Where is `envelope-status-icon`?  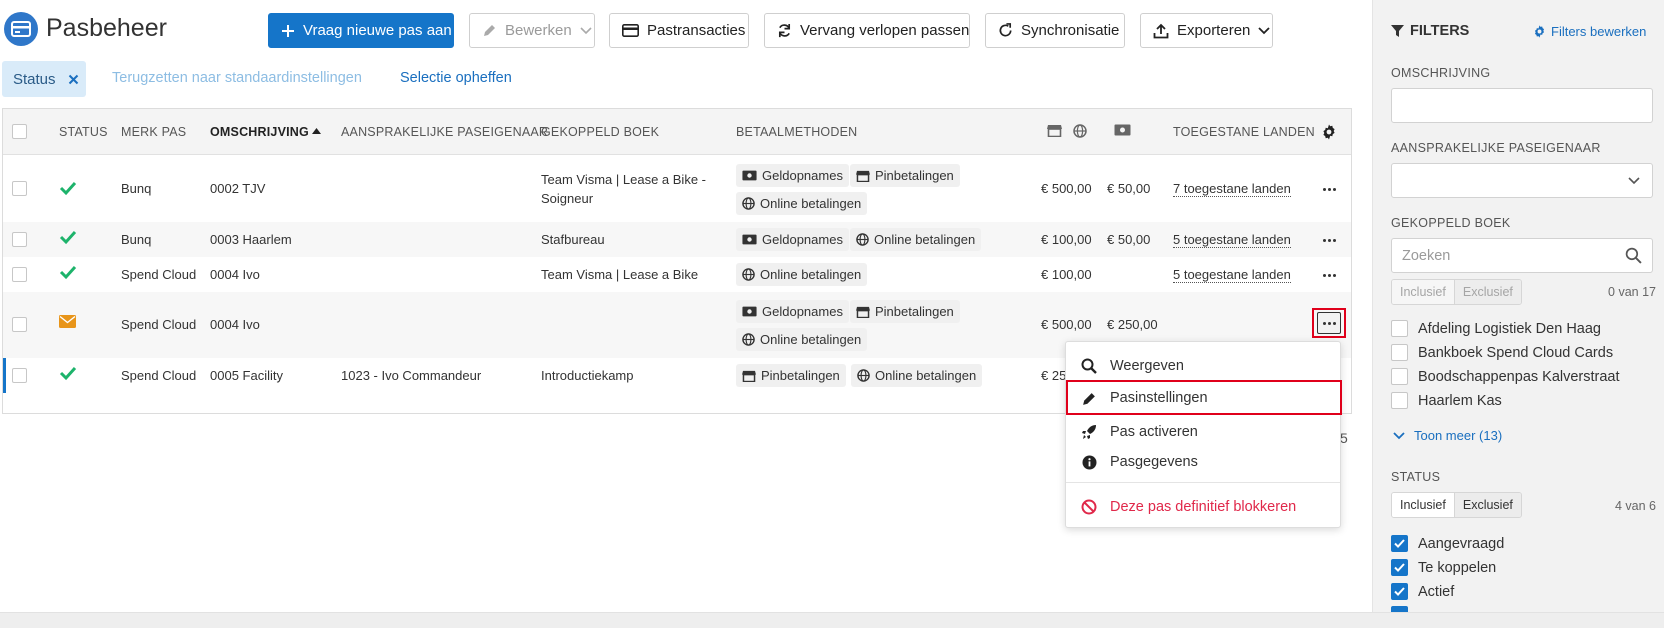 envelope-status-icon is located at coordinates (67, 321).